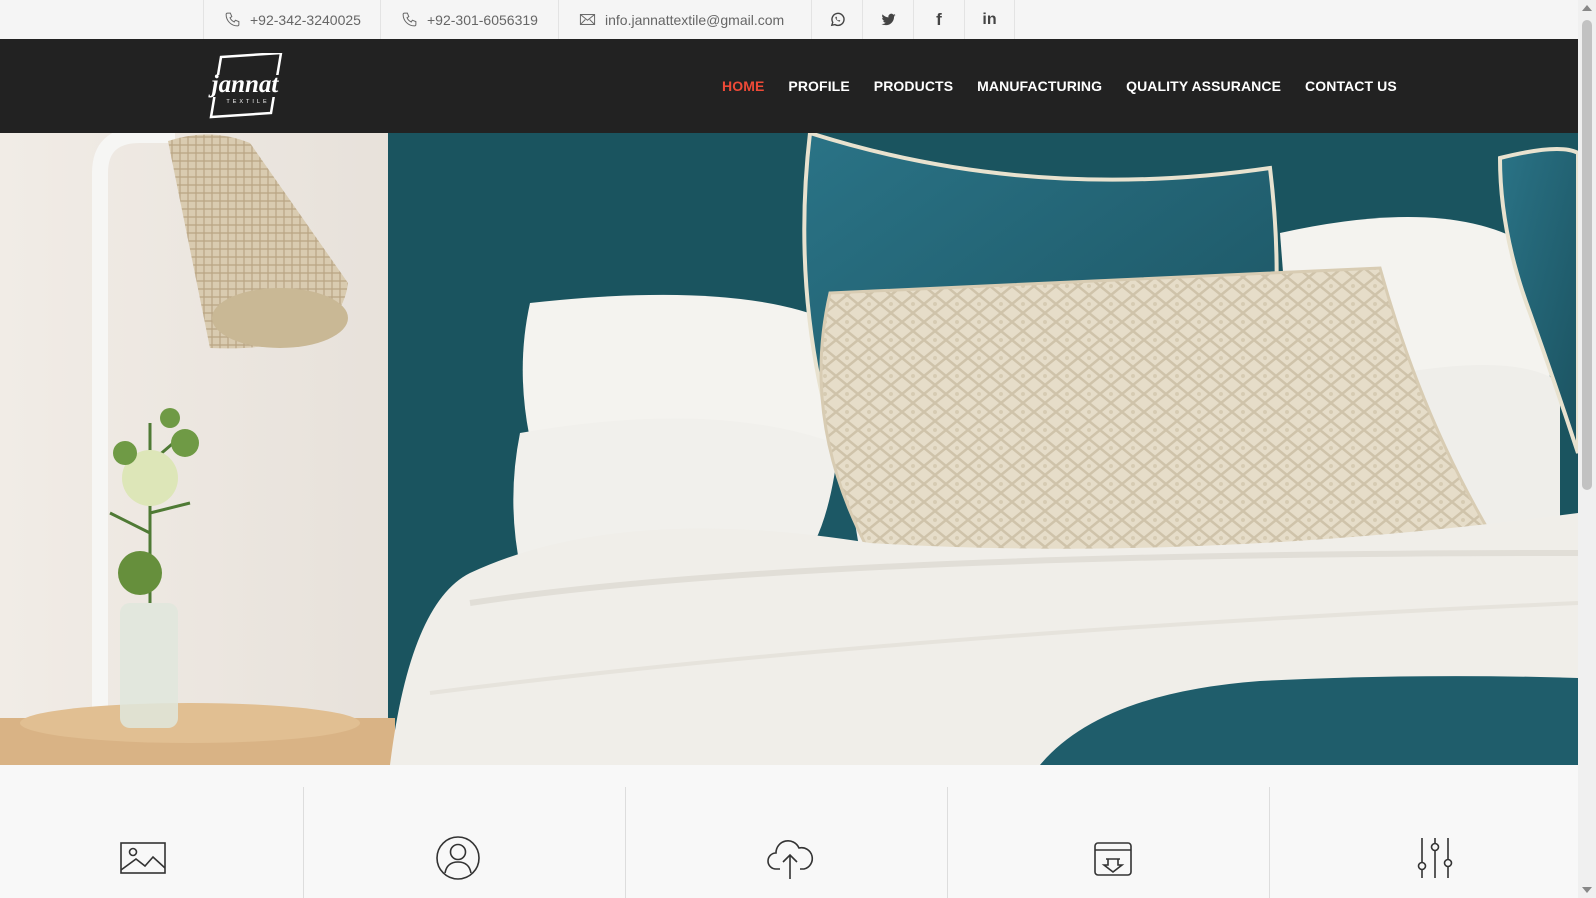 The width and height of the screenshot is (1596, 898). Describe the element at coordinates (587, 19) in the screenshot. I see `envelope-icon` at that location.